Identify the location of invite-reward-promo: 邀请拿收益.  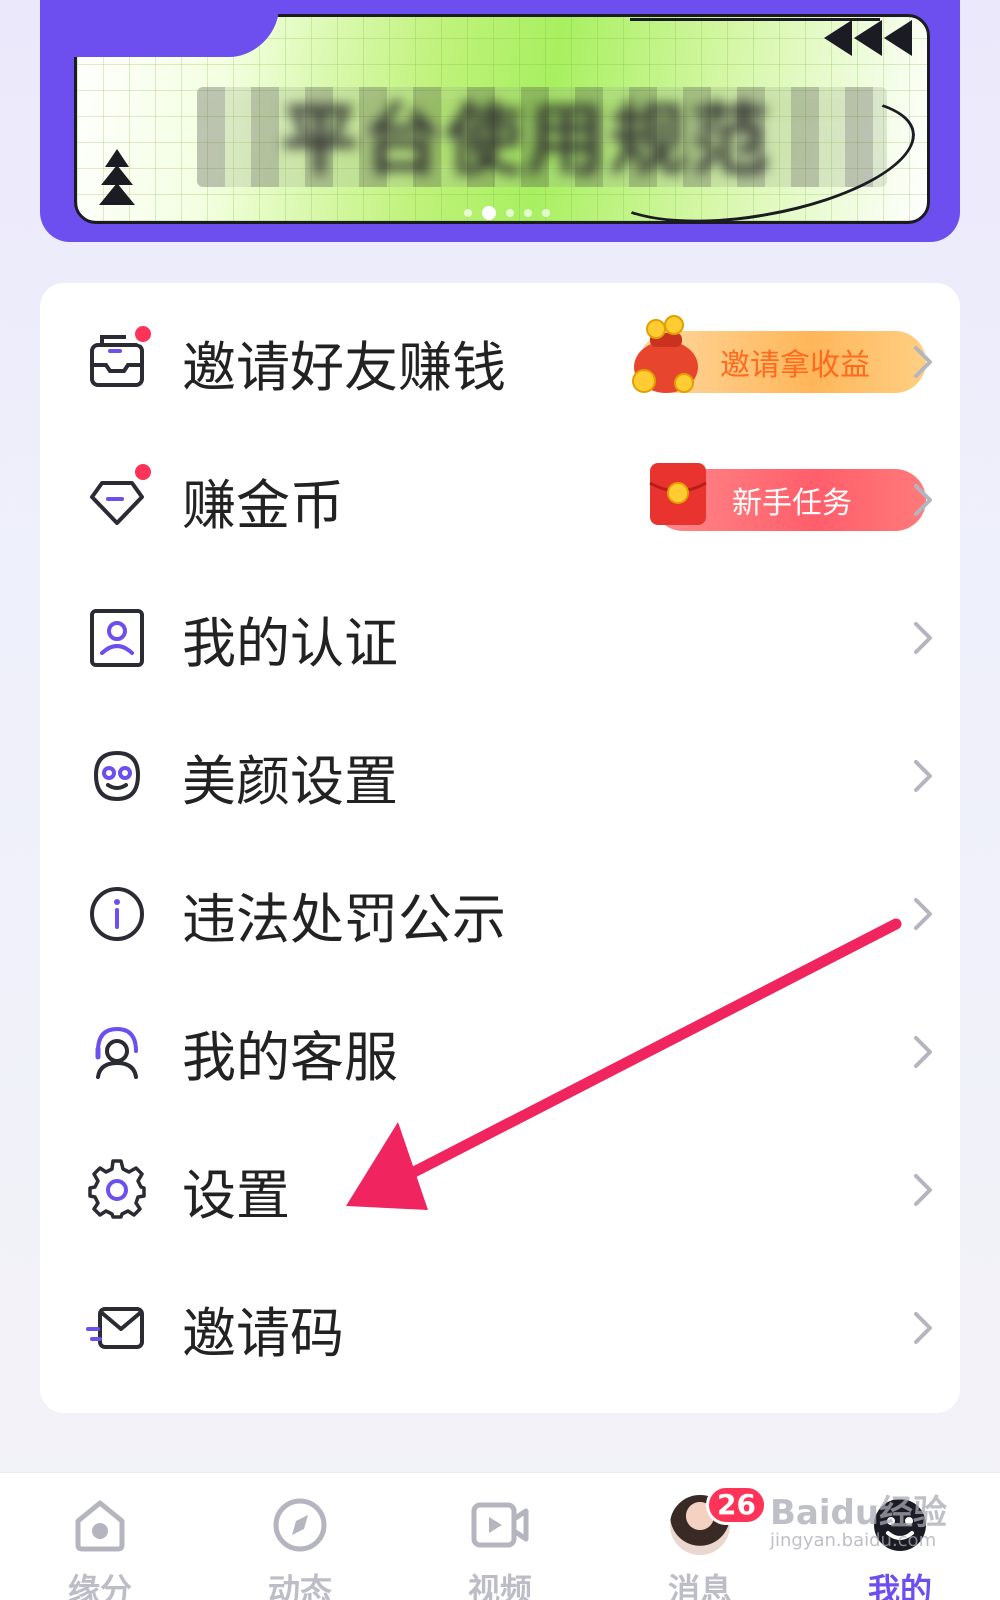
(779, 354).